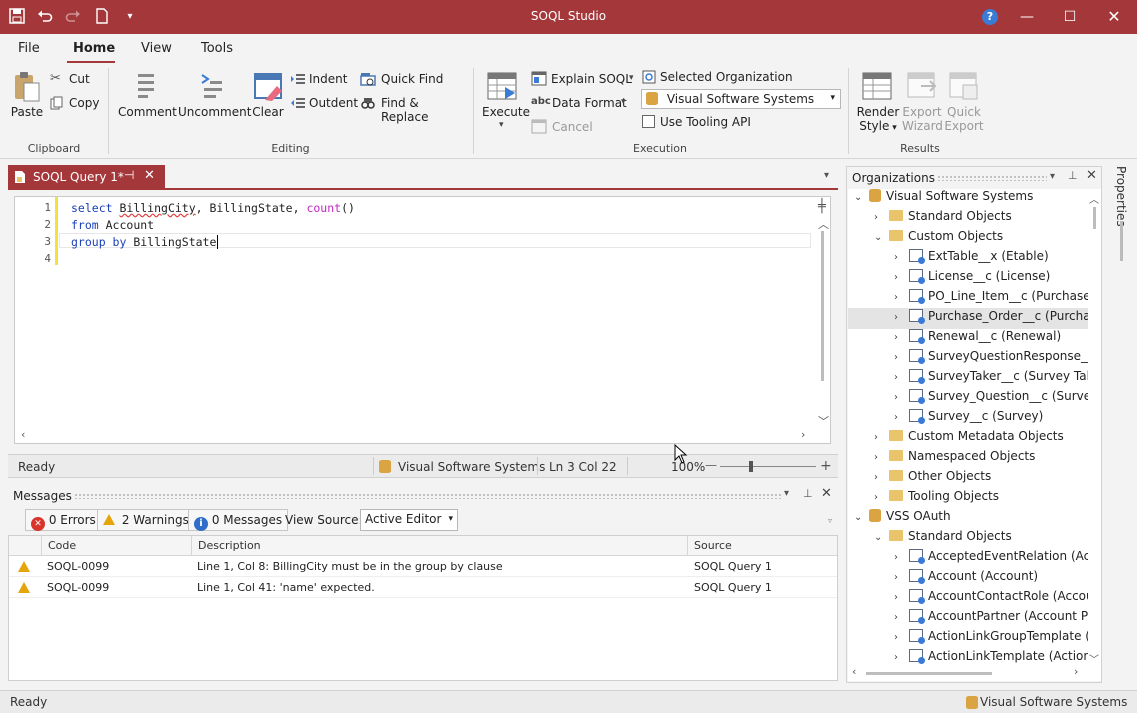  I want to click on column-header-code: Code, so click(116, 546).